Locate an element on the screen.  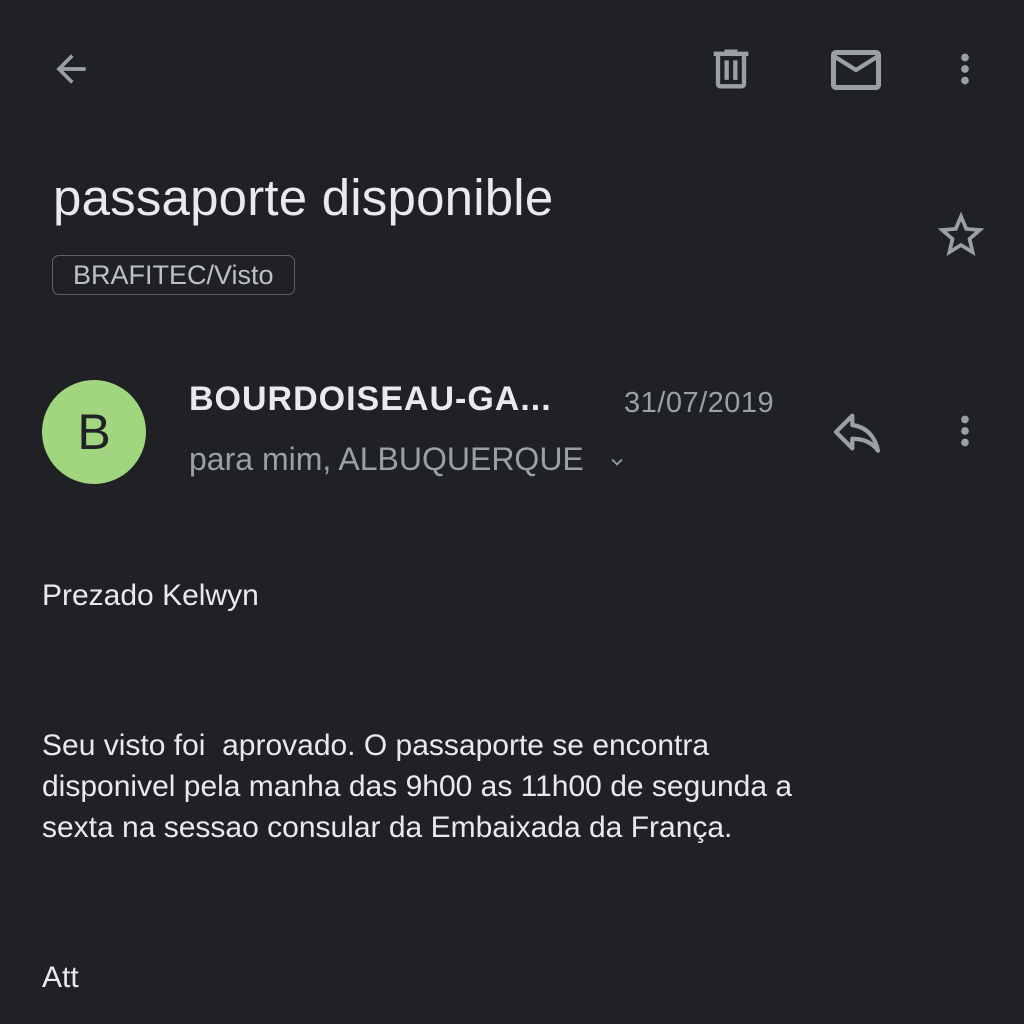
email-date: 31/07/2019 is located at coordinates (699, 403).